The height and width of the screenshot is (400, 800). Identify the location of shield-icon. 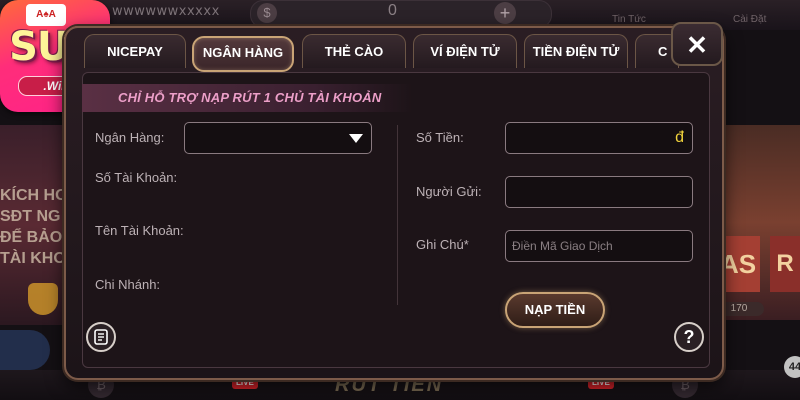
(43, 299).